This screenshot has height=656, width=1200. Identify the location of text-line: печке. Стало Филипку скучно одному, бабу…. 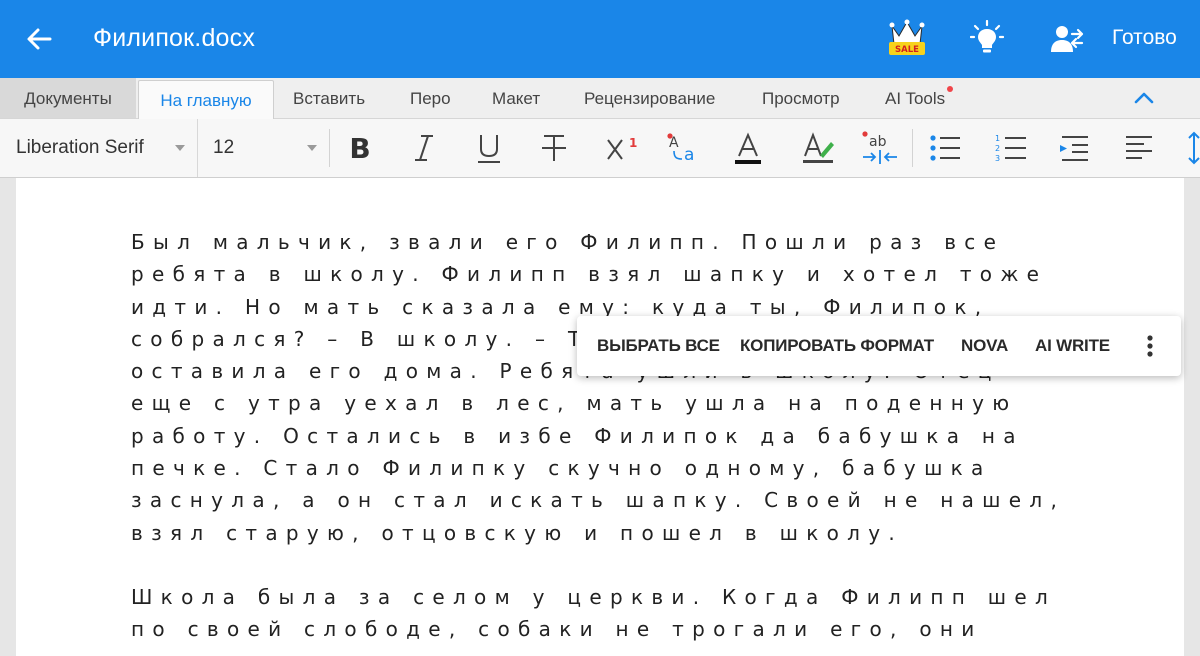
(561, 468).